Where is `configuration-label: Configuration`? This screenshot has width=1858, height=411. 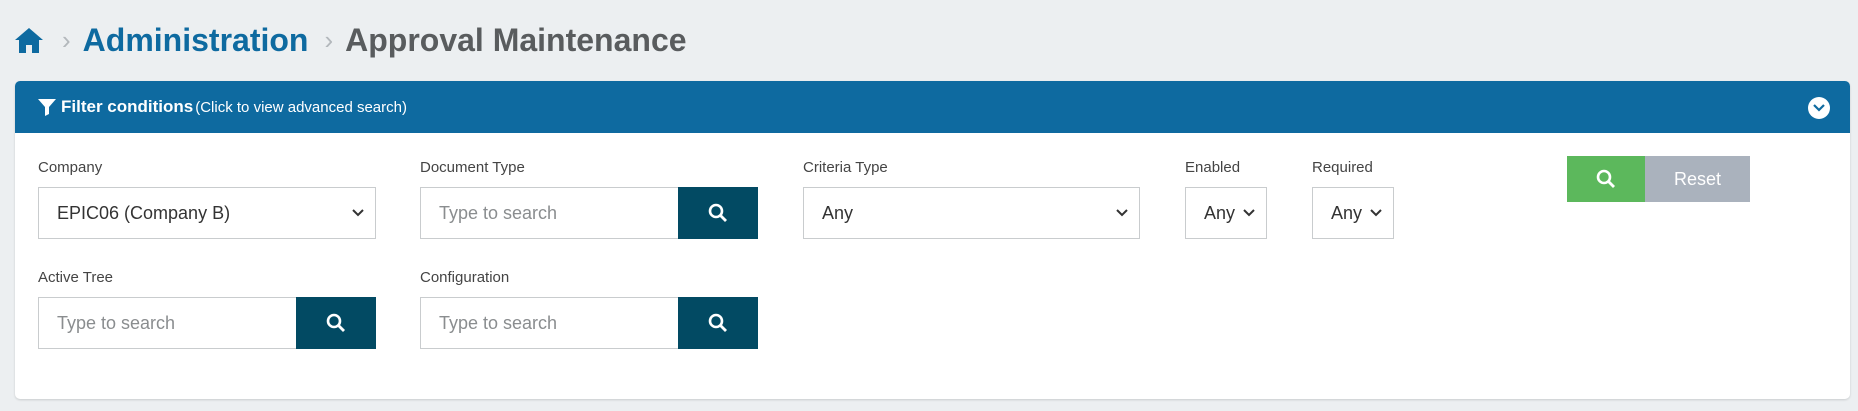 configuration-label: Configuration is located at coordinates (465, 277).